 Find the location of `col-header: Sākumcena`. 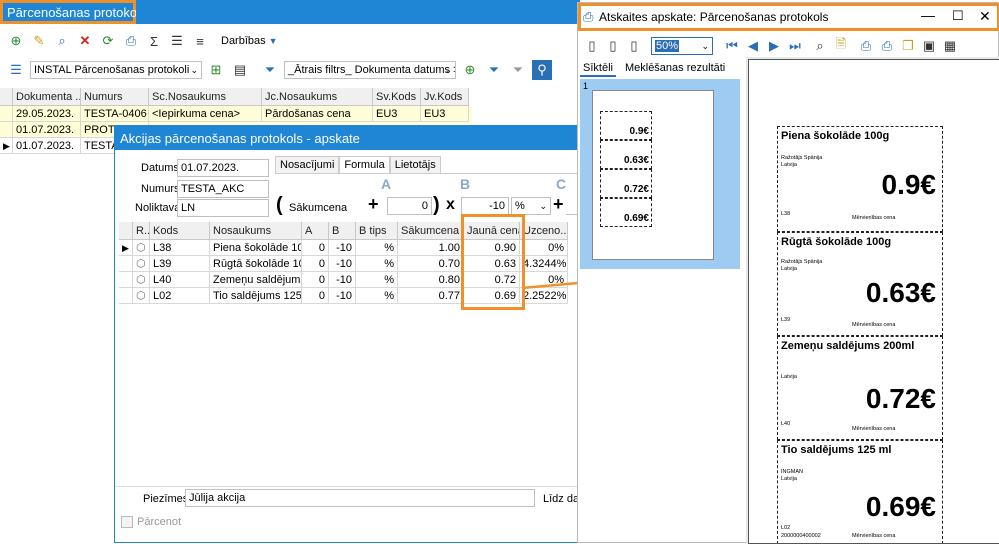

col-header: Sākumcena is located at coordinates (431, 231).